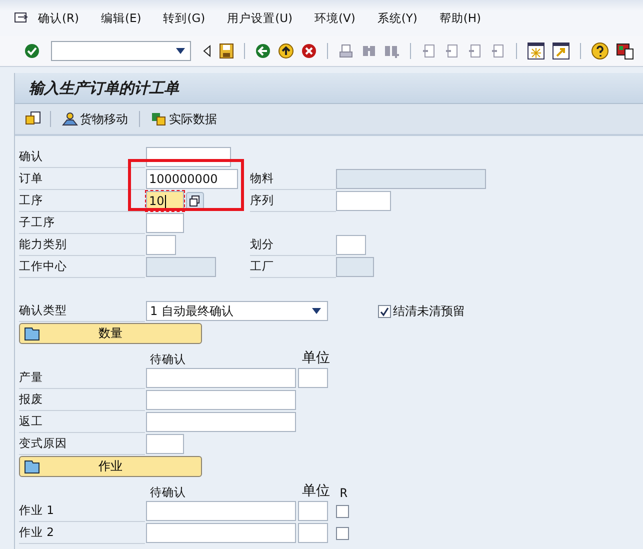 This screenshot has height=549, width=643. Describe the element at coordinates (309, 51) in the screenshot. I see `cancel-icon` at that location.